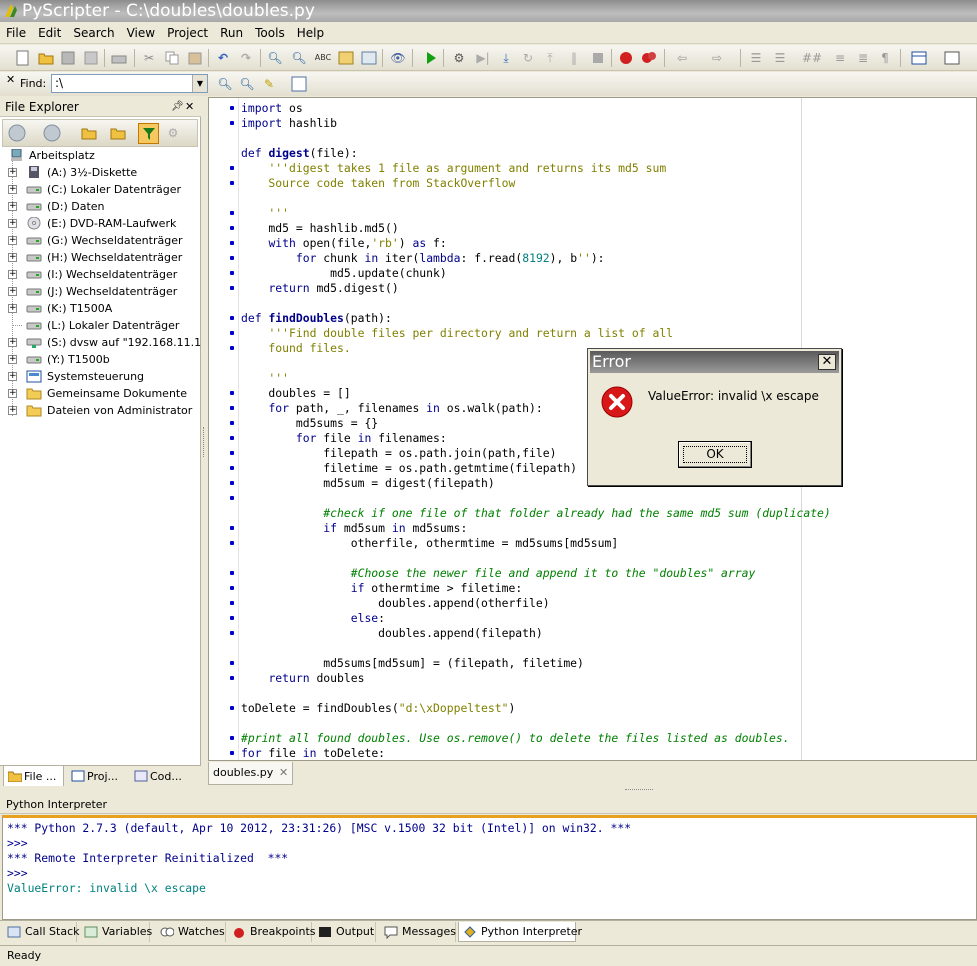  What do you see at coordinates (885, 58) in the screenshot?
I see `paragraph-icon: ¶` at bounding box center [885, 58].